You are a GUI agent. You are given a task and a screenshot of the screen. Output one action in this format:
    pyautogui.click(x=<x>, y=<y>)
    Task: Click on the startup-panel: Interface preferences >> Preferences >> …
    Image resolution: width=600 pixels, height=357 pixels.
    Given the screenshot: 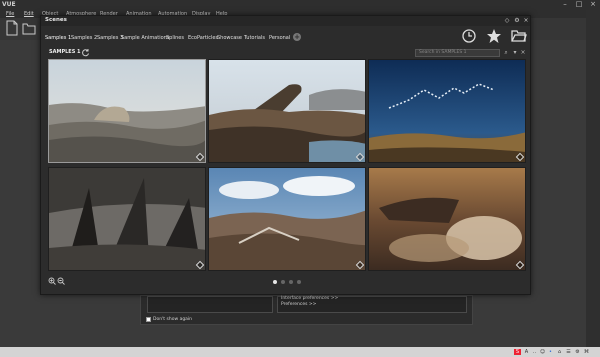 What is the action you would take?
    pyautogui.click(x=306, y=310)
    